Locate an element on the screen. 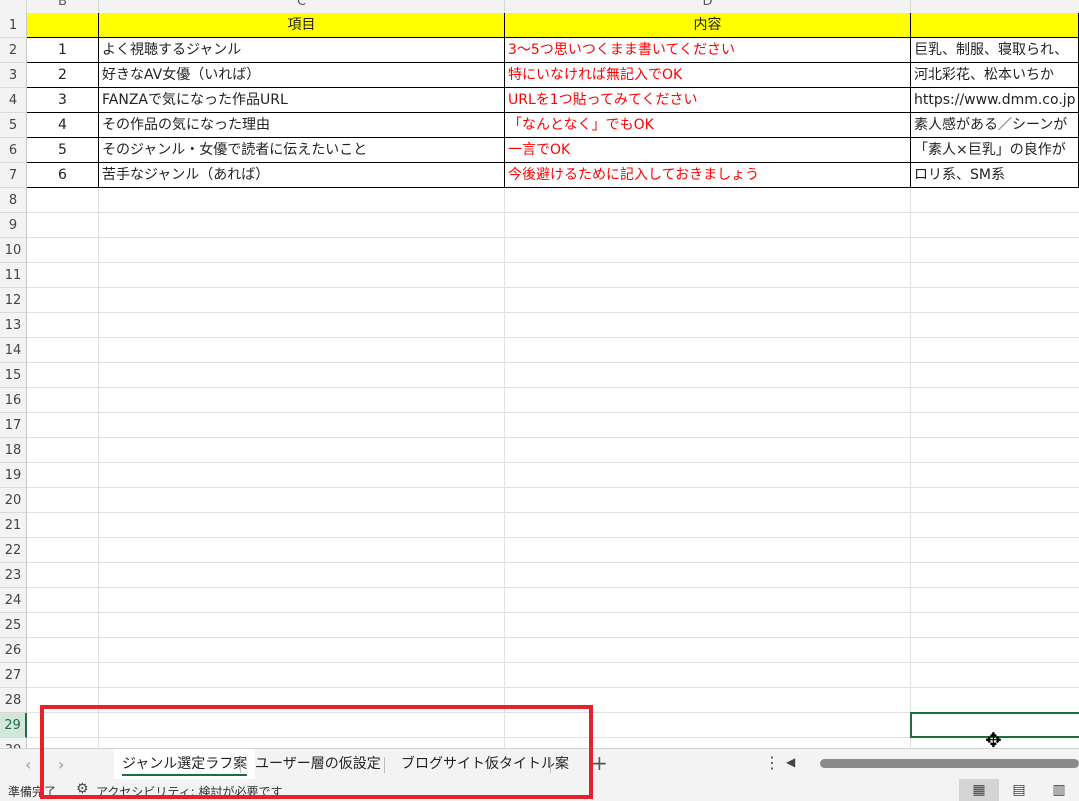 This screenshot has width=1079, height=801. instruction-cell: 特にいなければ無記入でOK is located at coordinates (708, 75).